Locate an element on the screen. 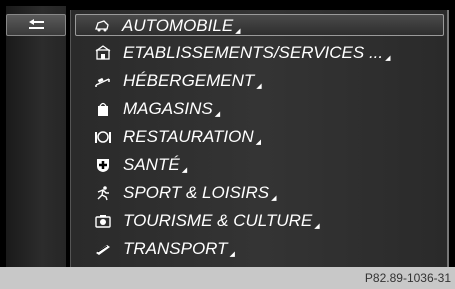 Image resolution: width=455 pixels, height=289 pixels. list-item-etablissements: ETABLISSEMENTS/SERVICES ... ◢ is located at coordinates (259, 53).